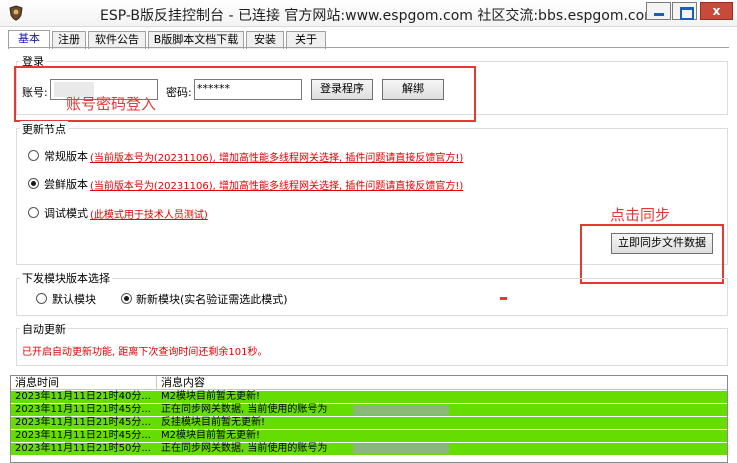  Describe the element at coordinates (658, 11) in the screenshot. I see `minimize-button` at that location.